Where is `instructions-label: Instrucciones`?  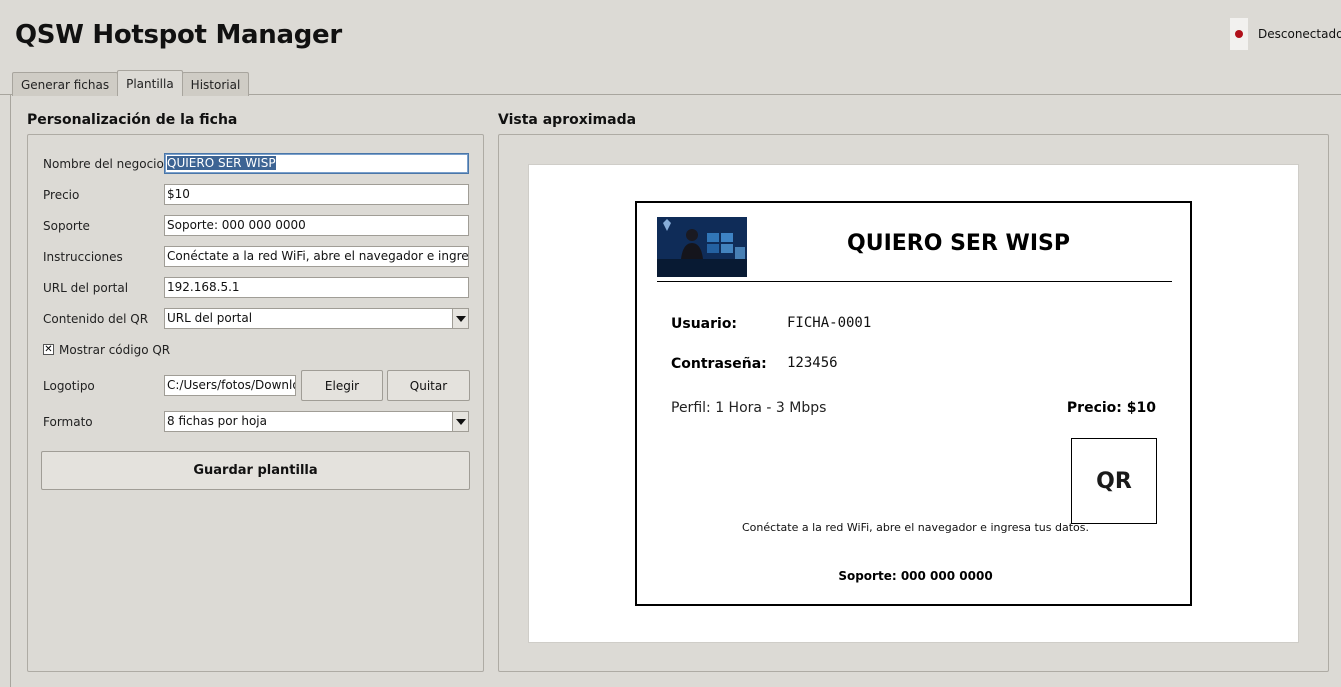 instructions-label: Instrucciones is located at coordinates (83, 257).